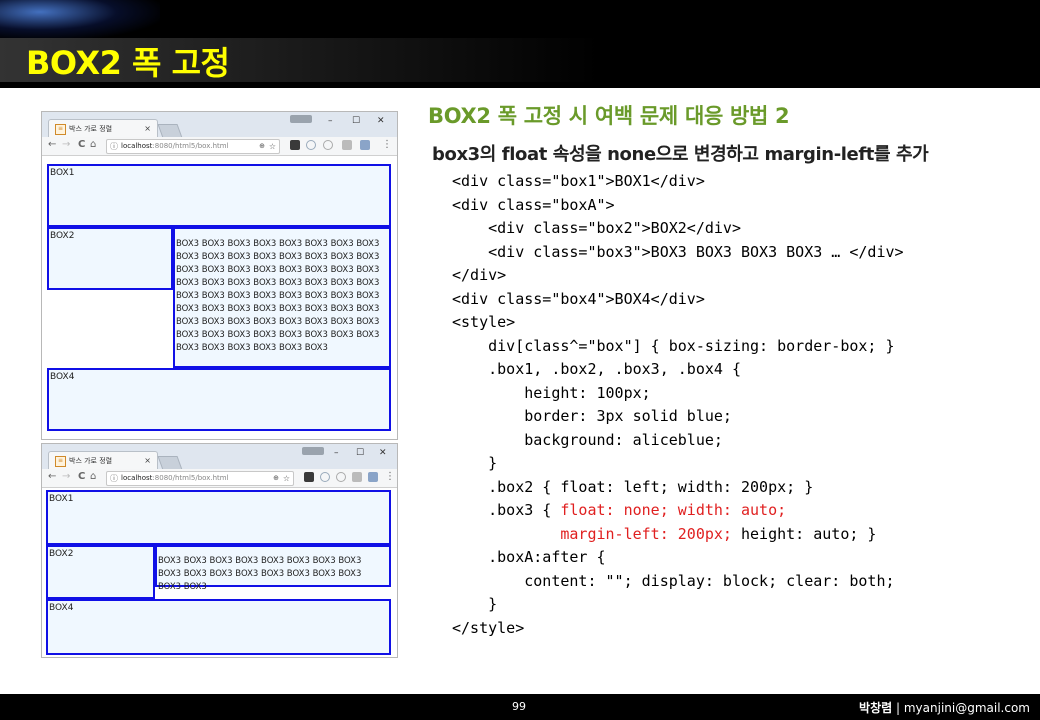 The height and width of the screenshot is (720, 1040). What do you see at coordinates (506, 510) in the screenshot?
I see `code-text: .box3 {` at bounding box center [506, 510].